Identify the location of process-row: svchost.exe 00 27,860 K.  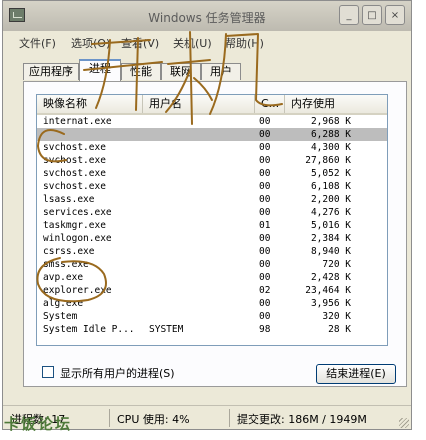
(212, 160).